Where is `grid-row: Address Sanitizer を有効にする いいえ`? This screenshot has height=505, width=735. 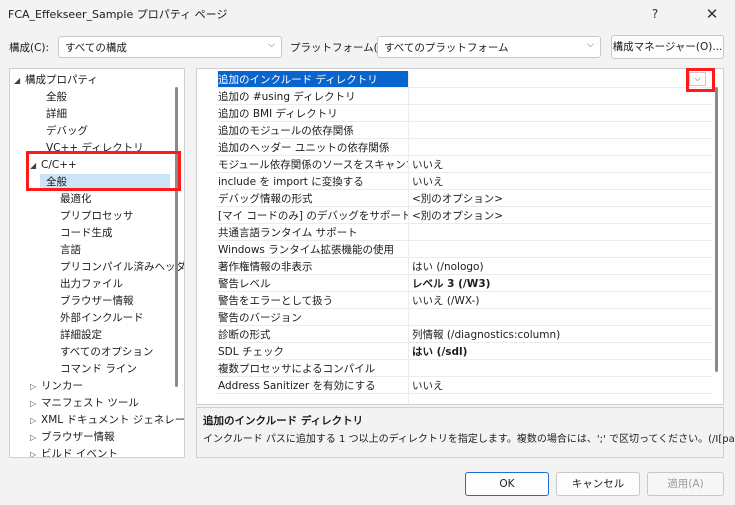
grid-row: Address Sanitizer を有効にする いいえ is located at coordinates (464, 385).